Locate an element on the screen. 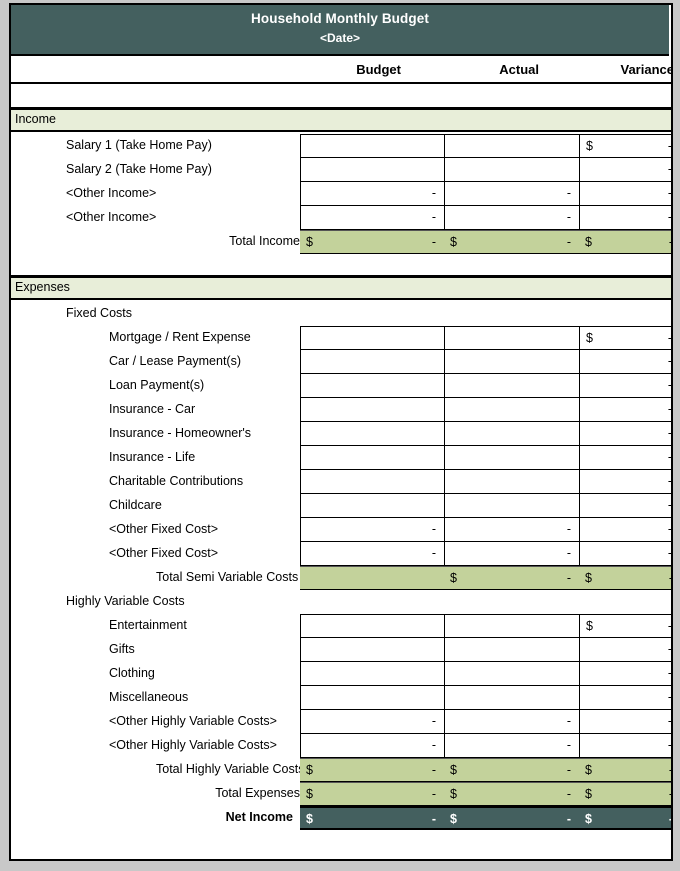 This screenshot has width=680, height=871. table-row: Car / Lease Payment(s) - is located at coordinates (341, 362).